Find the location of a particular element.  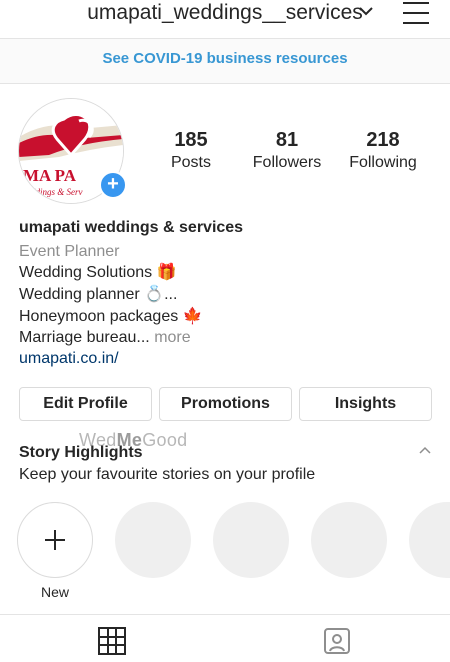

tab-grid is located at coordinates (112, 638).